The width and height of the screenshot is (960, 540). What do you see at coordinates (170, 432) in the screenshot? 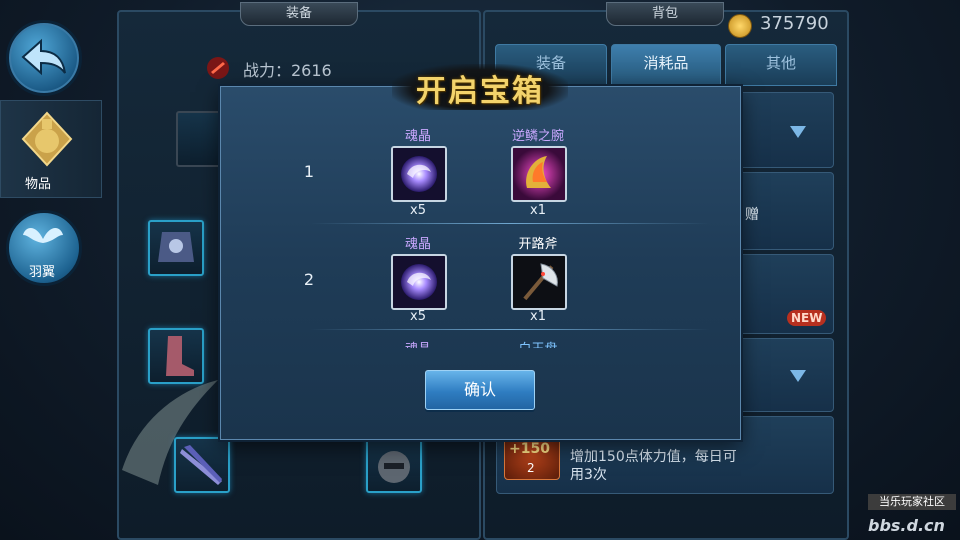
I see `scythe-decoration` at bounding box center [170, 432].